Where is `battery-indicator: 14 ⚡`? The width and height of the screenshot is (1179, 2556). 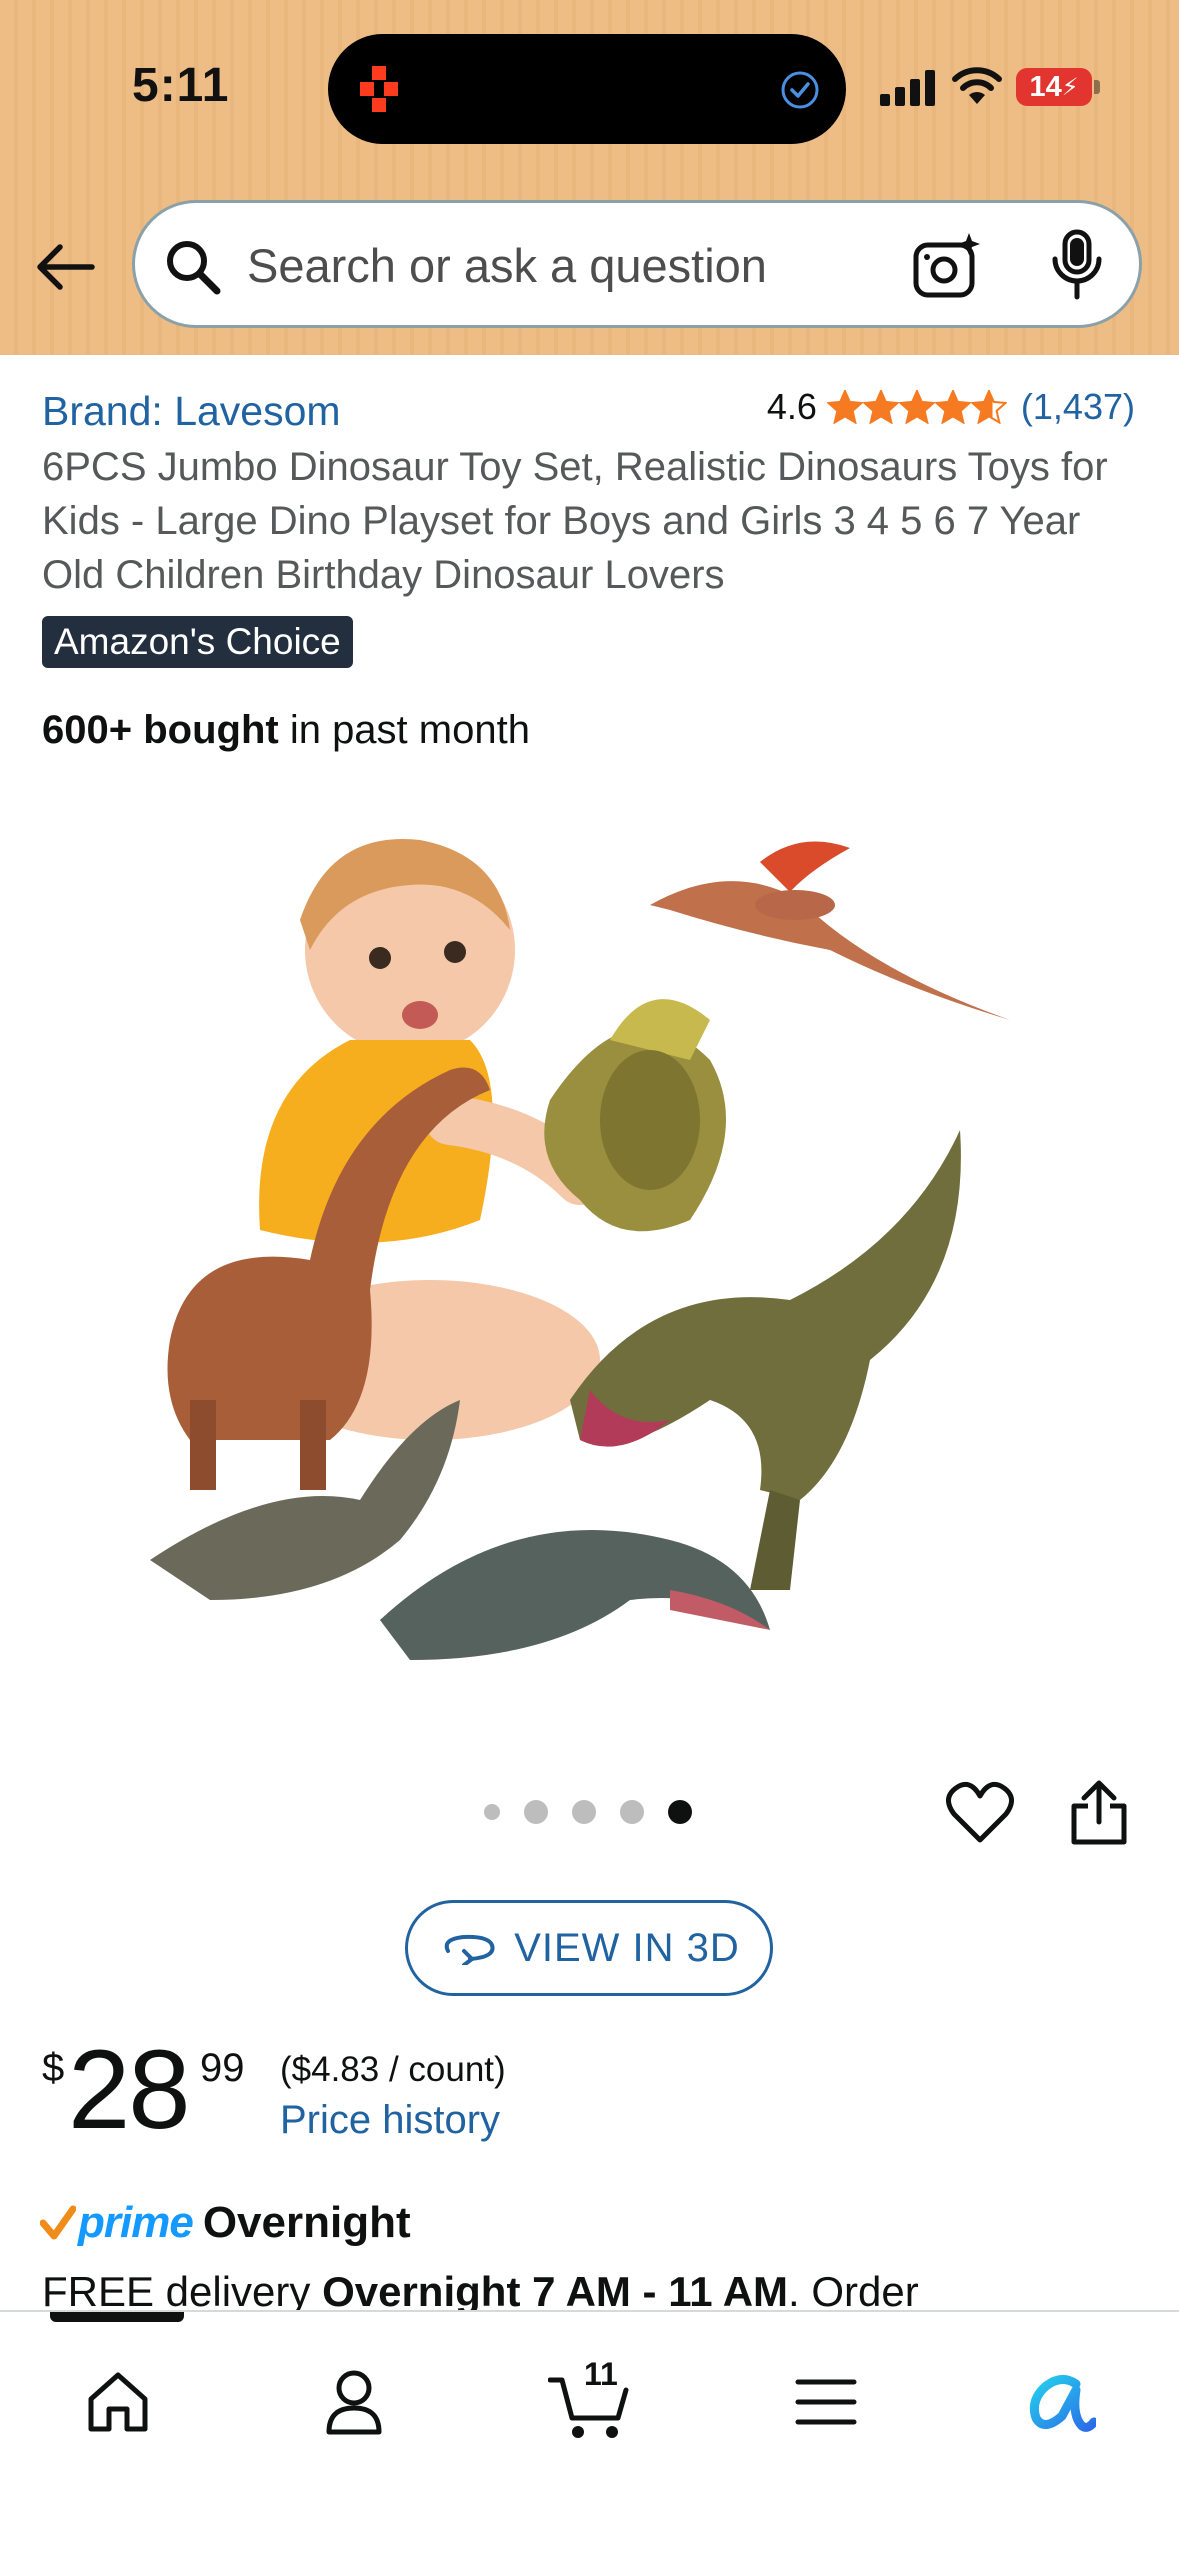 battery-indicator: 14 ⚡ is located at coordinates (1054, 87).